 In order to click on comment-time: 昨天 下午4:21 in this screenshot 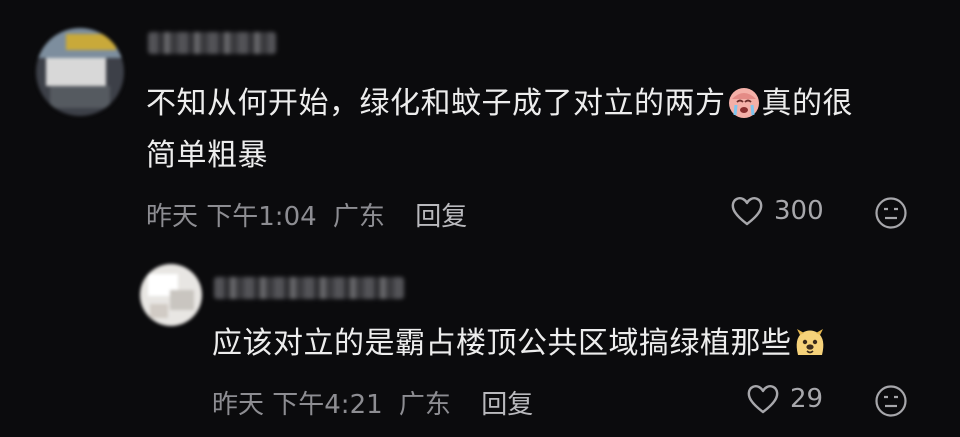, I will do `click(297, 405)`.